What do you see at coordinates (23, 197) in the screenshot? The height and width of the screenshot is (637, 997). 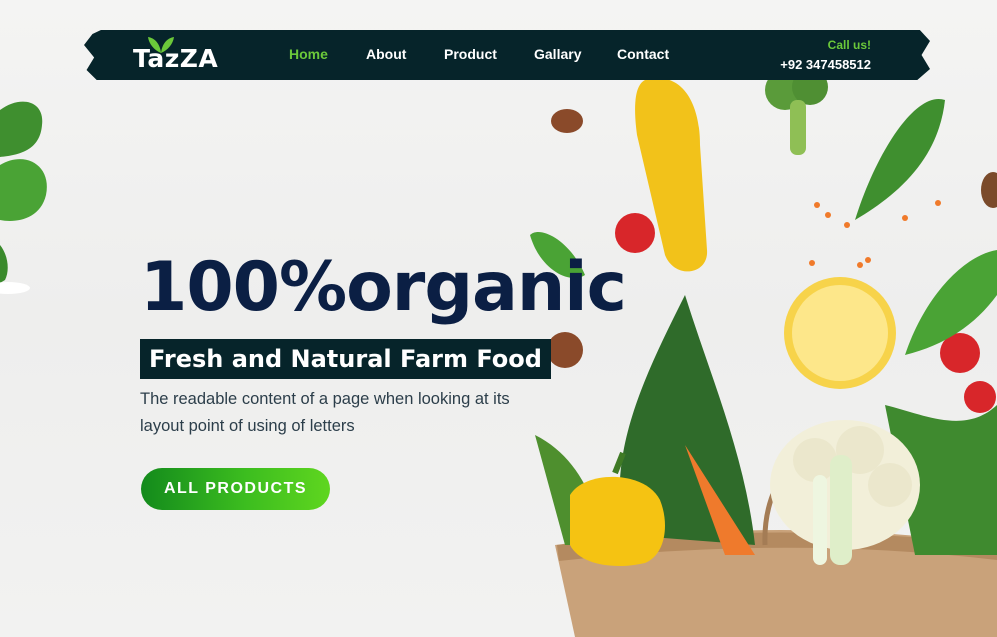 I see `spinach-leaf-left-image` at bounding box center [23, 197].